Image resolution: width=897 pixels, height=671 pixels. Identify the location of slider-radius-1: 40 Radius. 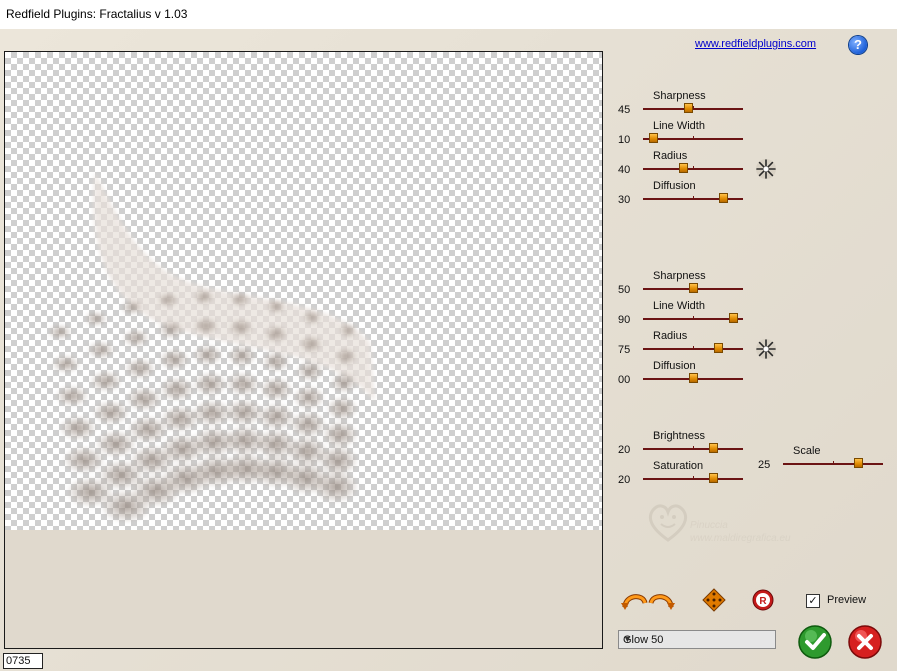
(683, 163).